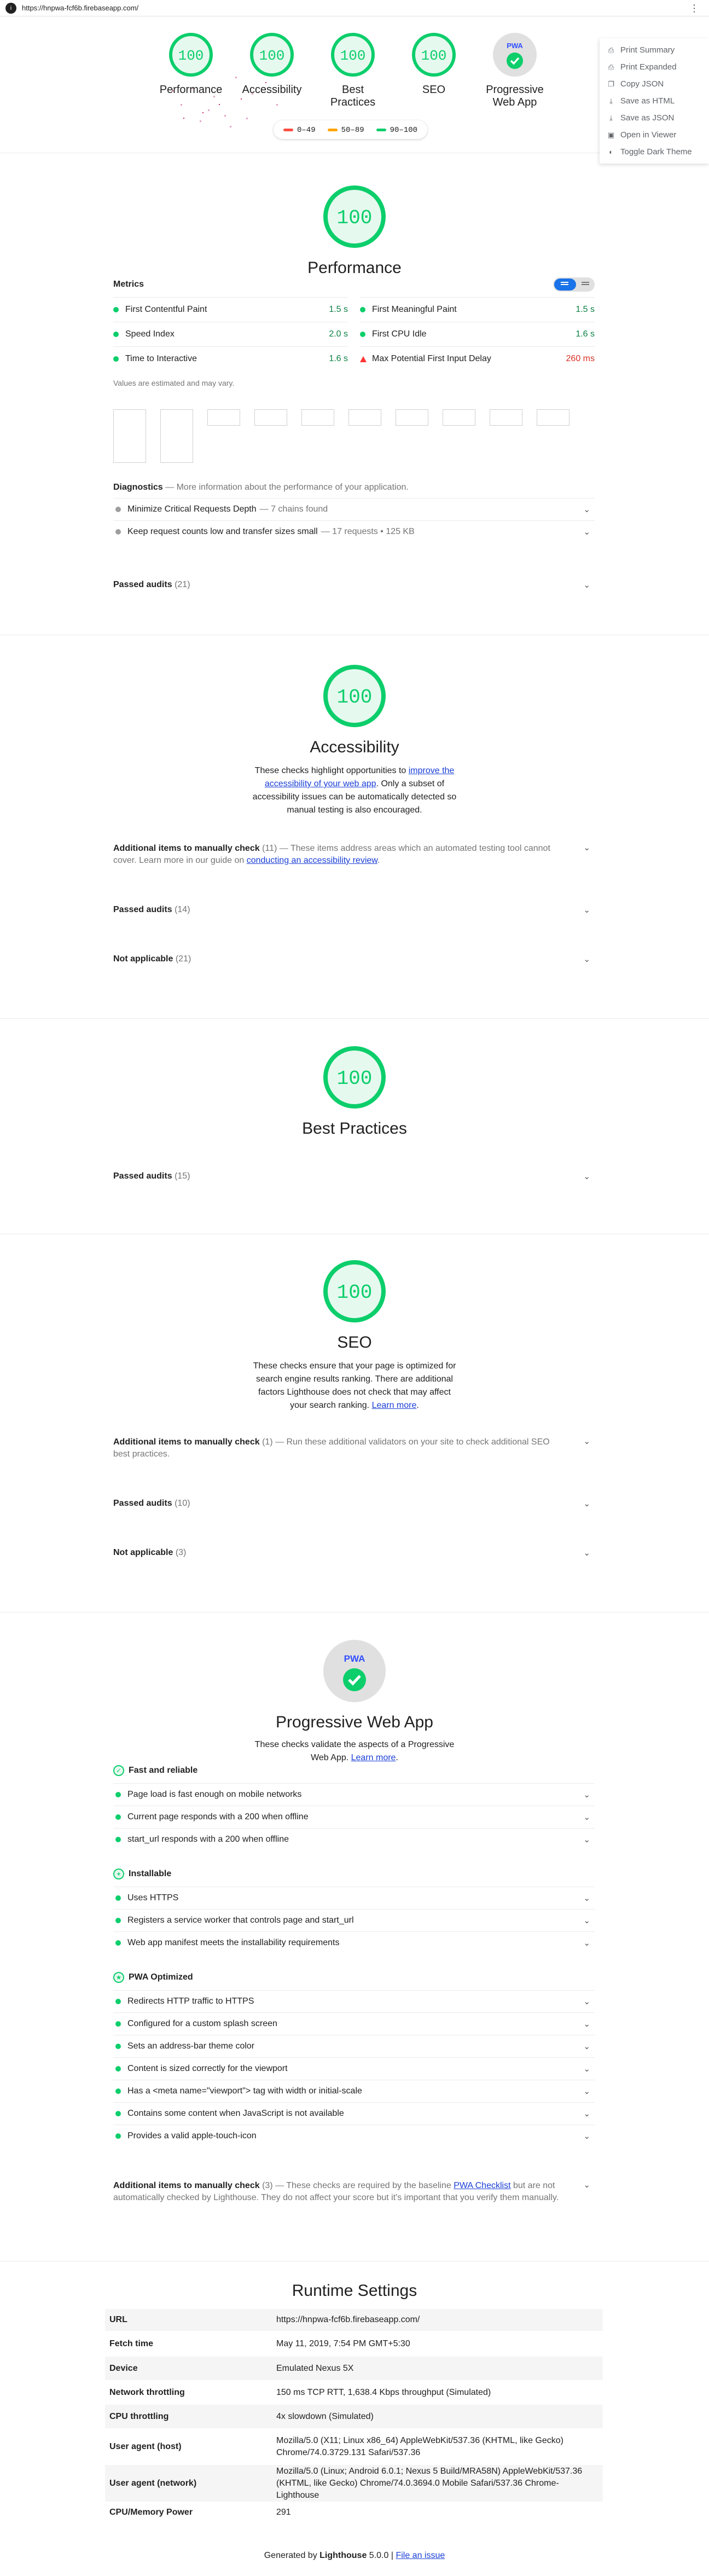 The height and width of the screenshot is (2576, 709). Describe the element at coordinates (80, 8) in the screenshot. I see `page-url: https://hnpwa-fcf6b.firebaseapp.com/` at that location.